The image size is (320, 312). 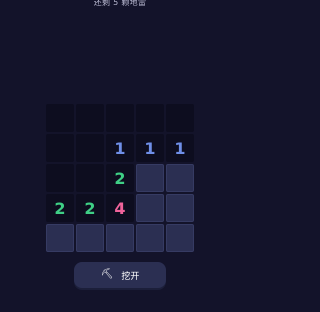 I want to click on mines-remaining-text: 还剩 5 颗地雷, so click(x=120, y=3).